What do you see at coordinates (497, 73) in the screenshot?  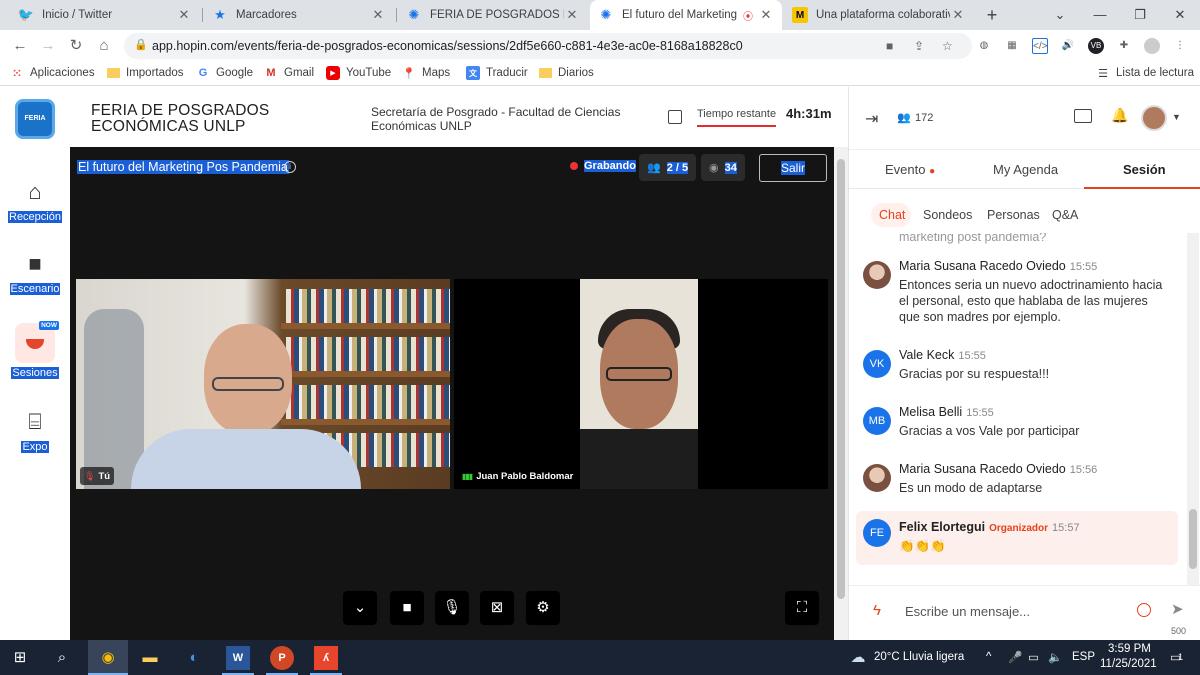 I see `bookmark-translate: 文 Traducir` at bounding box center [497, 73].